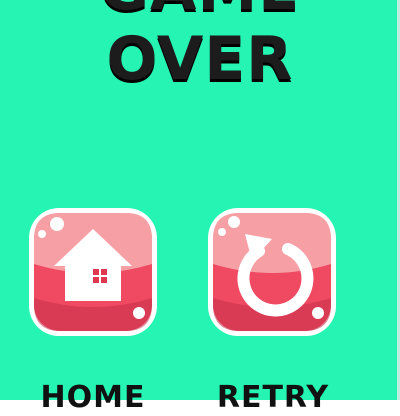  Describe the element at coordinates (199, 47) in the screenshot. I see `game-over-title: GAME OVER` at that location.